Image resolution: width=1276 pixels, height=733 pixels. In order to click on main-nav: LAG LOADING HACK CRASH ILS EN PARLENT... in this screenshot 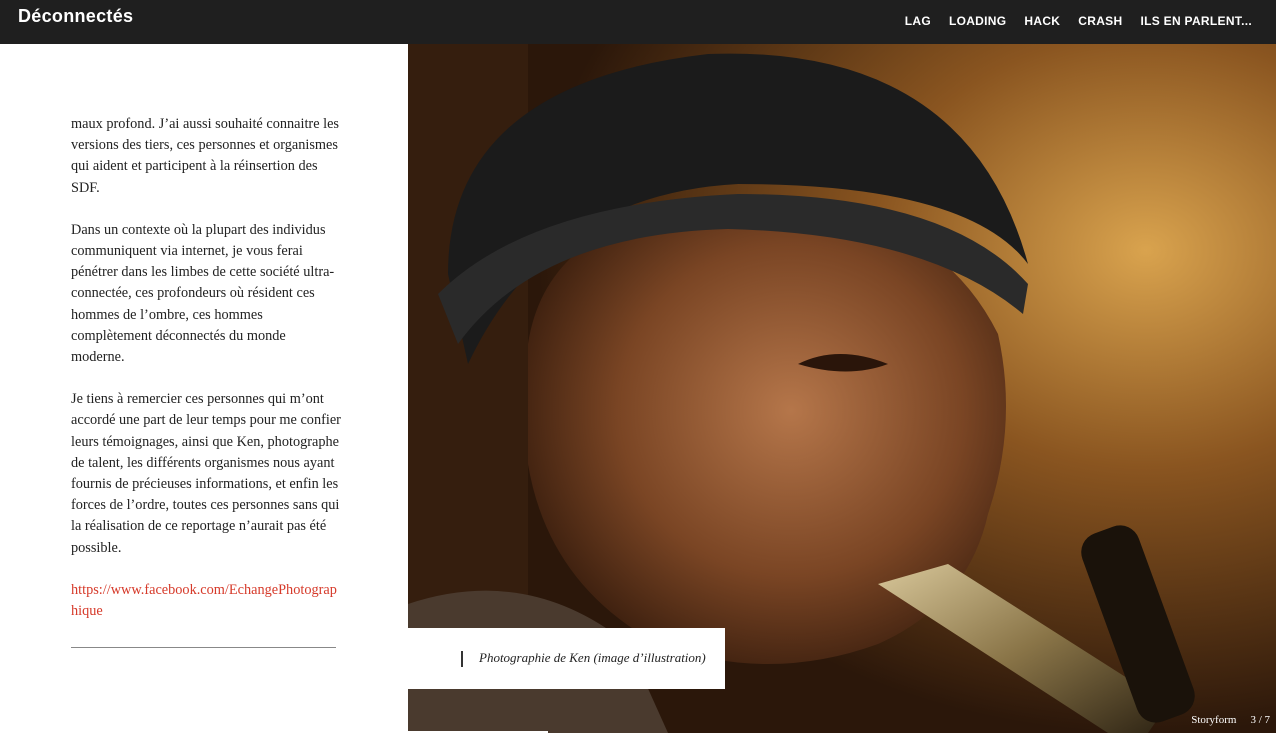, I will do `click(1078, 21)`.